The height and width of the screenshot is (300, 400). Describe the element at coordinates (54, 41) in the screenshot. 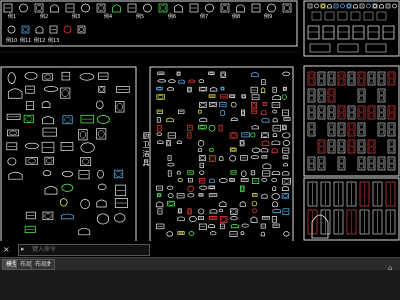

I see `drawing-label: 例13` at that location.